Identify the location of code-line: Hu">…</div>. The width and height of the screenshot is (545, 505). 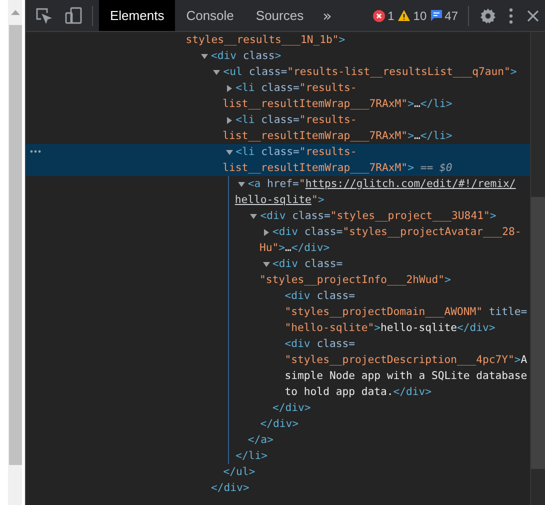
(295, 248).